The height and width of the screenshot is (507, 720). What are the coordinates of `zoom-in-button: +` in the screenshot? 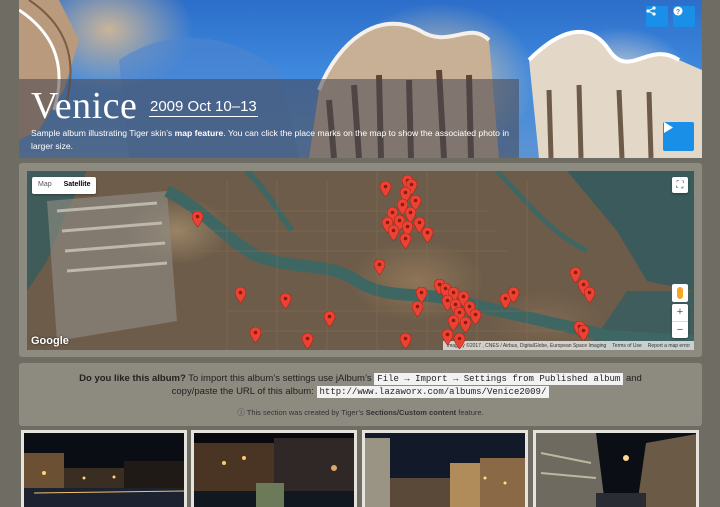 It's located at (680, 312).